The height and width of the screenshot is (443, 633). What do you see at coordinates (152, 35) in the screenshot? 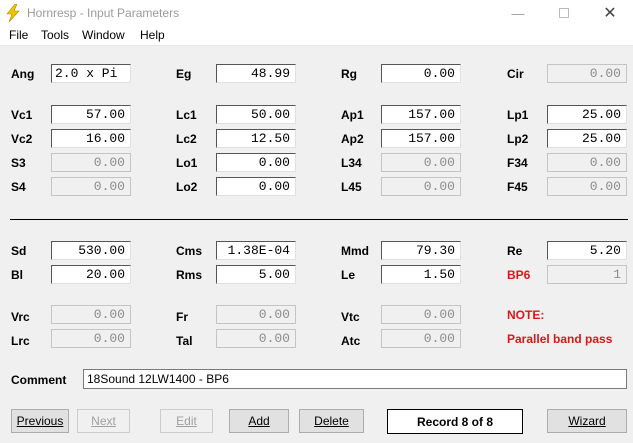
I see `menu-help: Help` at bounding box center [152, 35].